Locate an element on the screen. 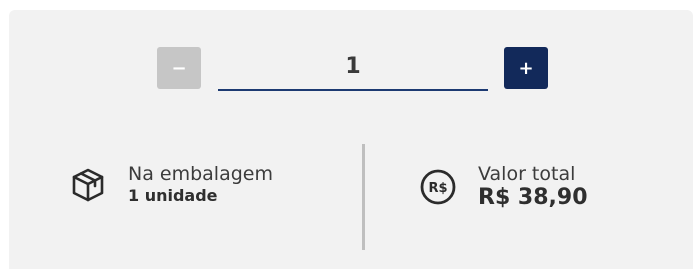 Image resolution: width=696 pixels, height=269 pixels. package-value: 1 unidade is located at coordinates (173, 195).